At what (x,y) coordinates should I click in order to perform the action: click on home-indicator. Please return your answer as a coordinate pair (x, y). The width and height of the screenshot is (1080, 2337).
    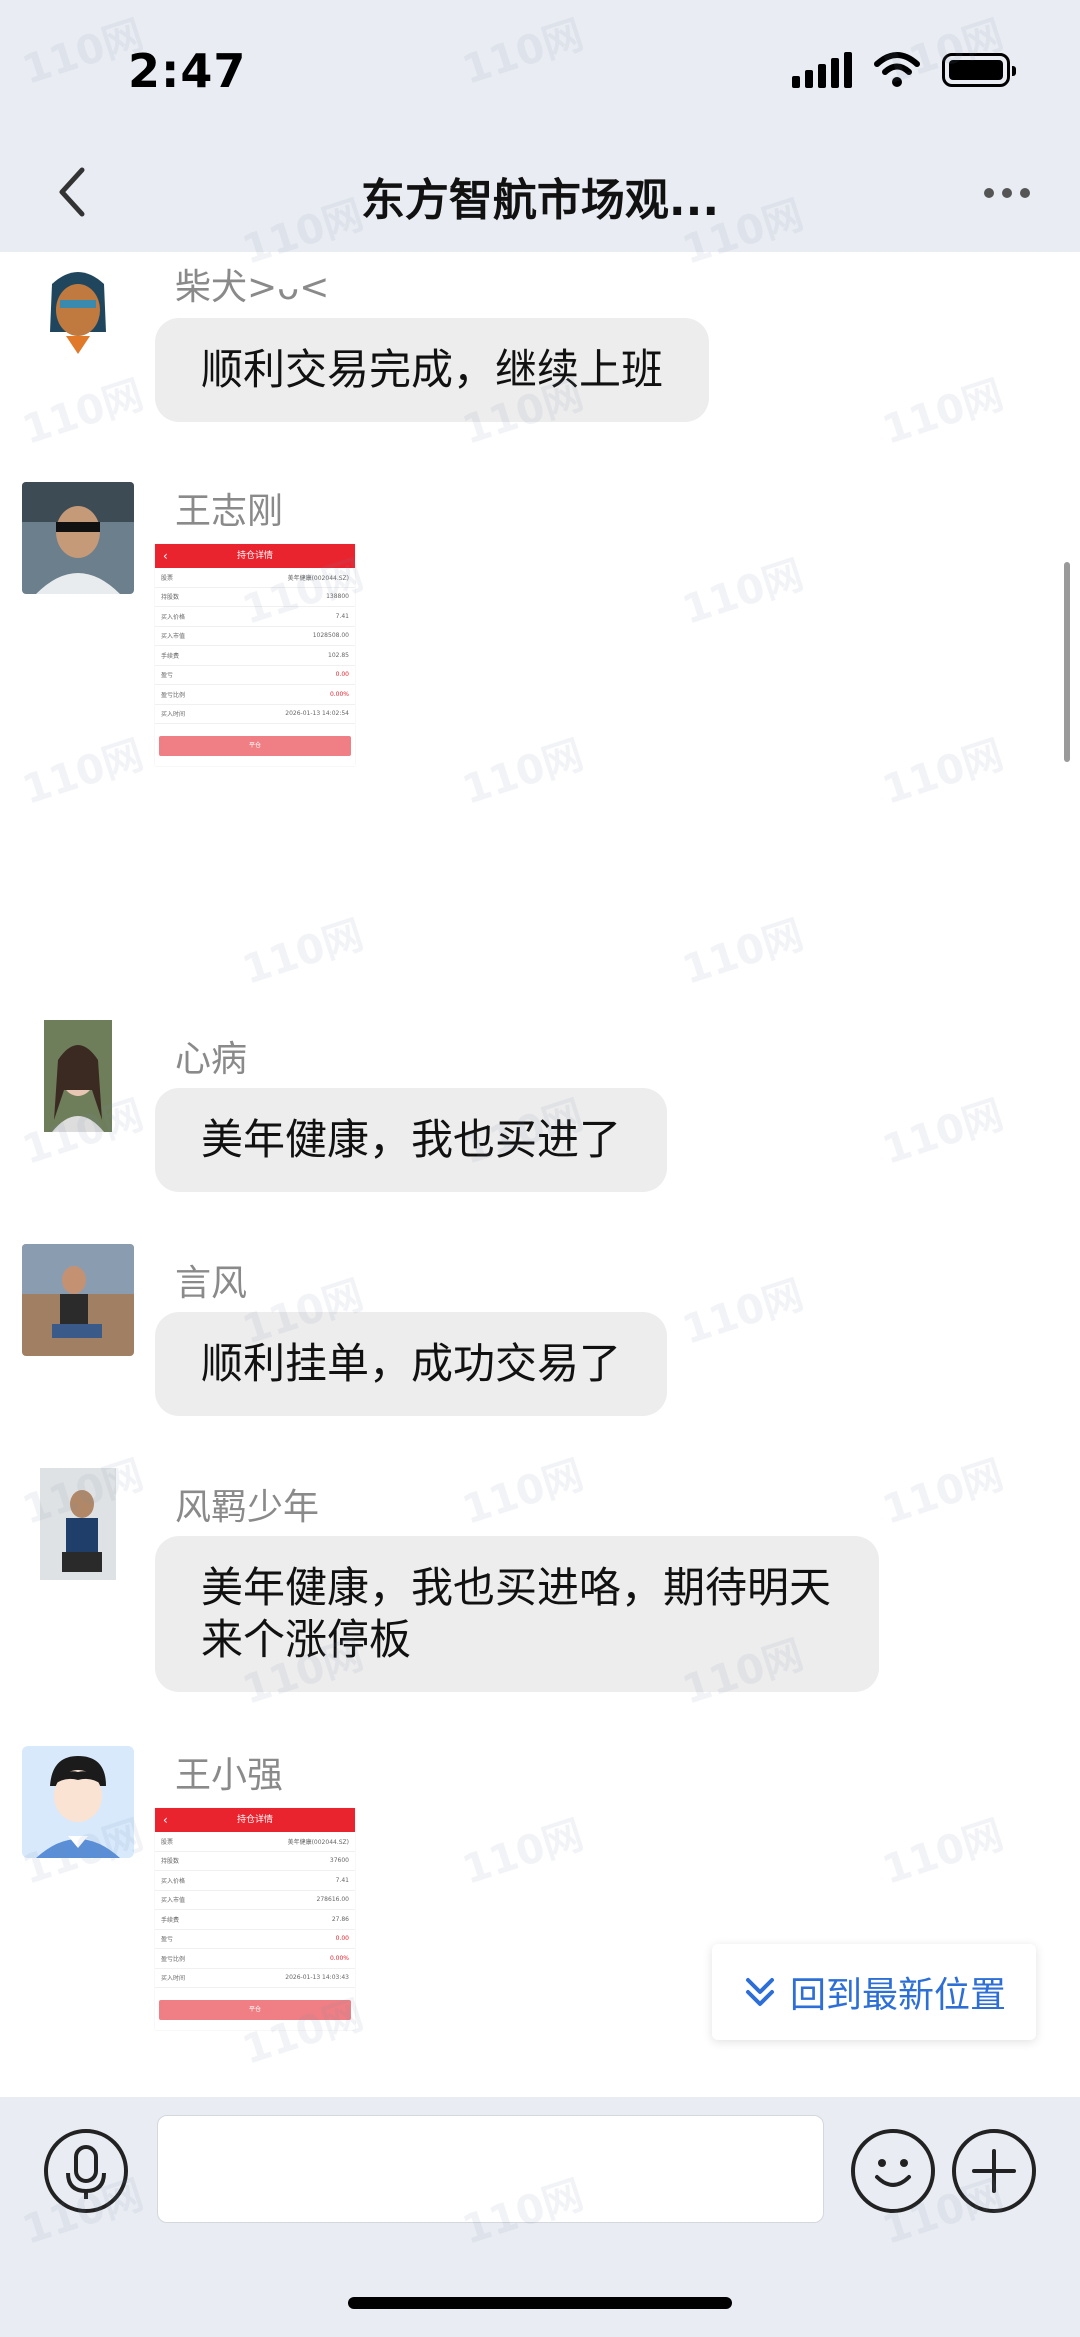
    Looking at the image, I should click on (540, 2303).